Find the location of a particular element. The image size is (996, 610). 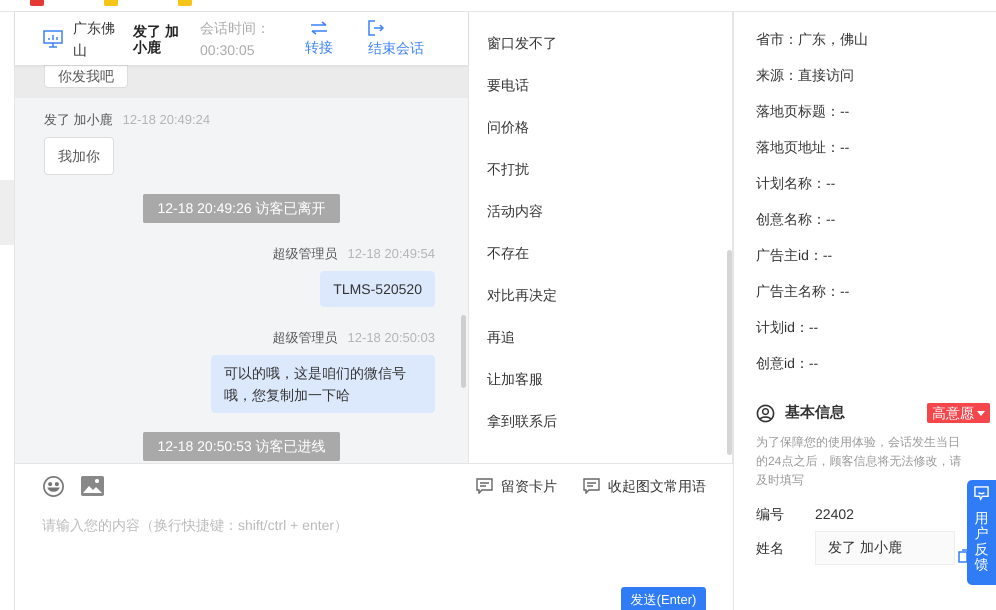

info-field: 广告主id：-- is located at coordinates (876, 263).